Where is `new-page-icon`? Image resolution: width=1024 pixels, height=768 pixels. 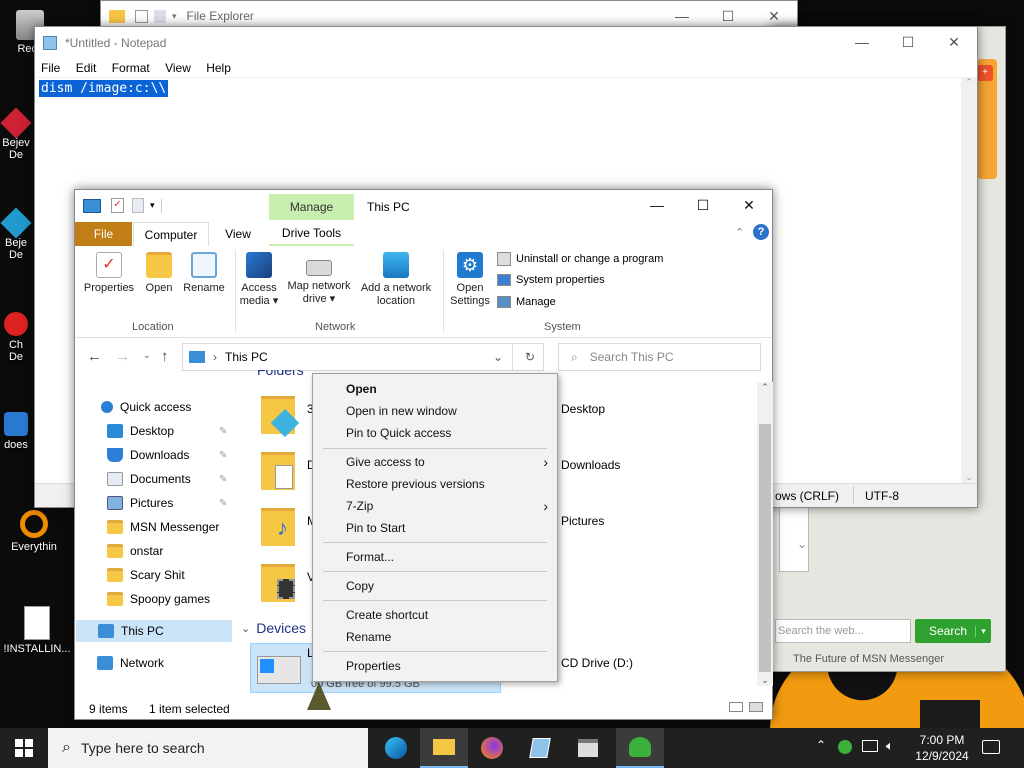 new-page-icon is located at coordinates (138, 205).